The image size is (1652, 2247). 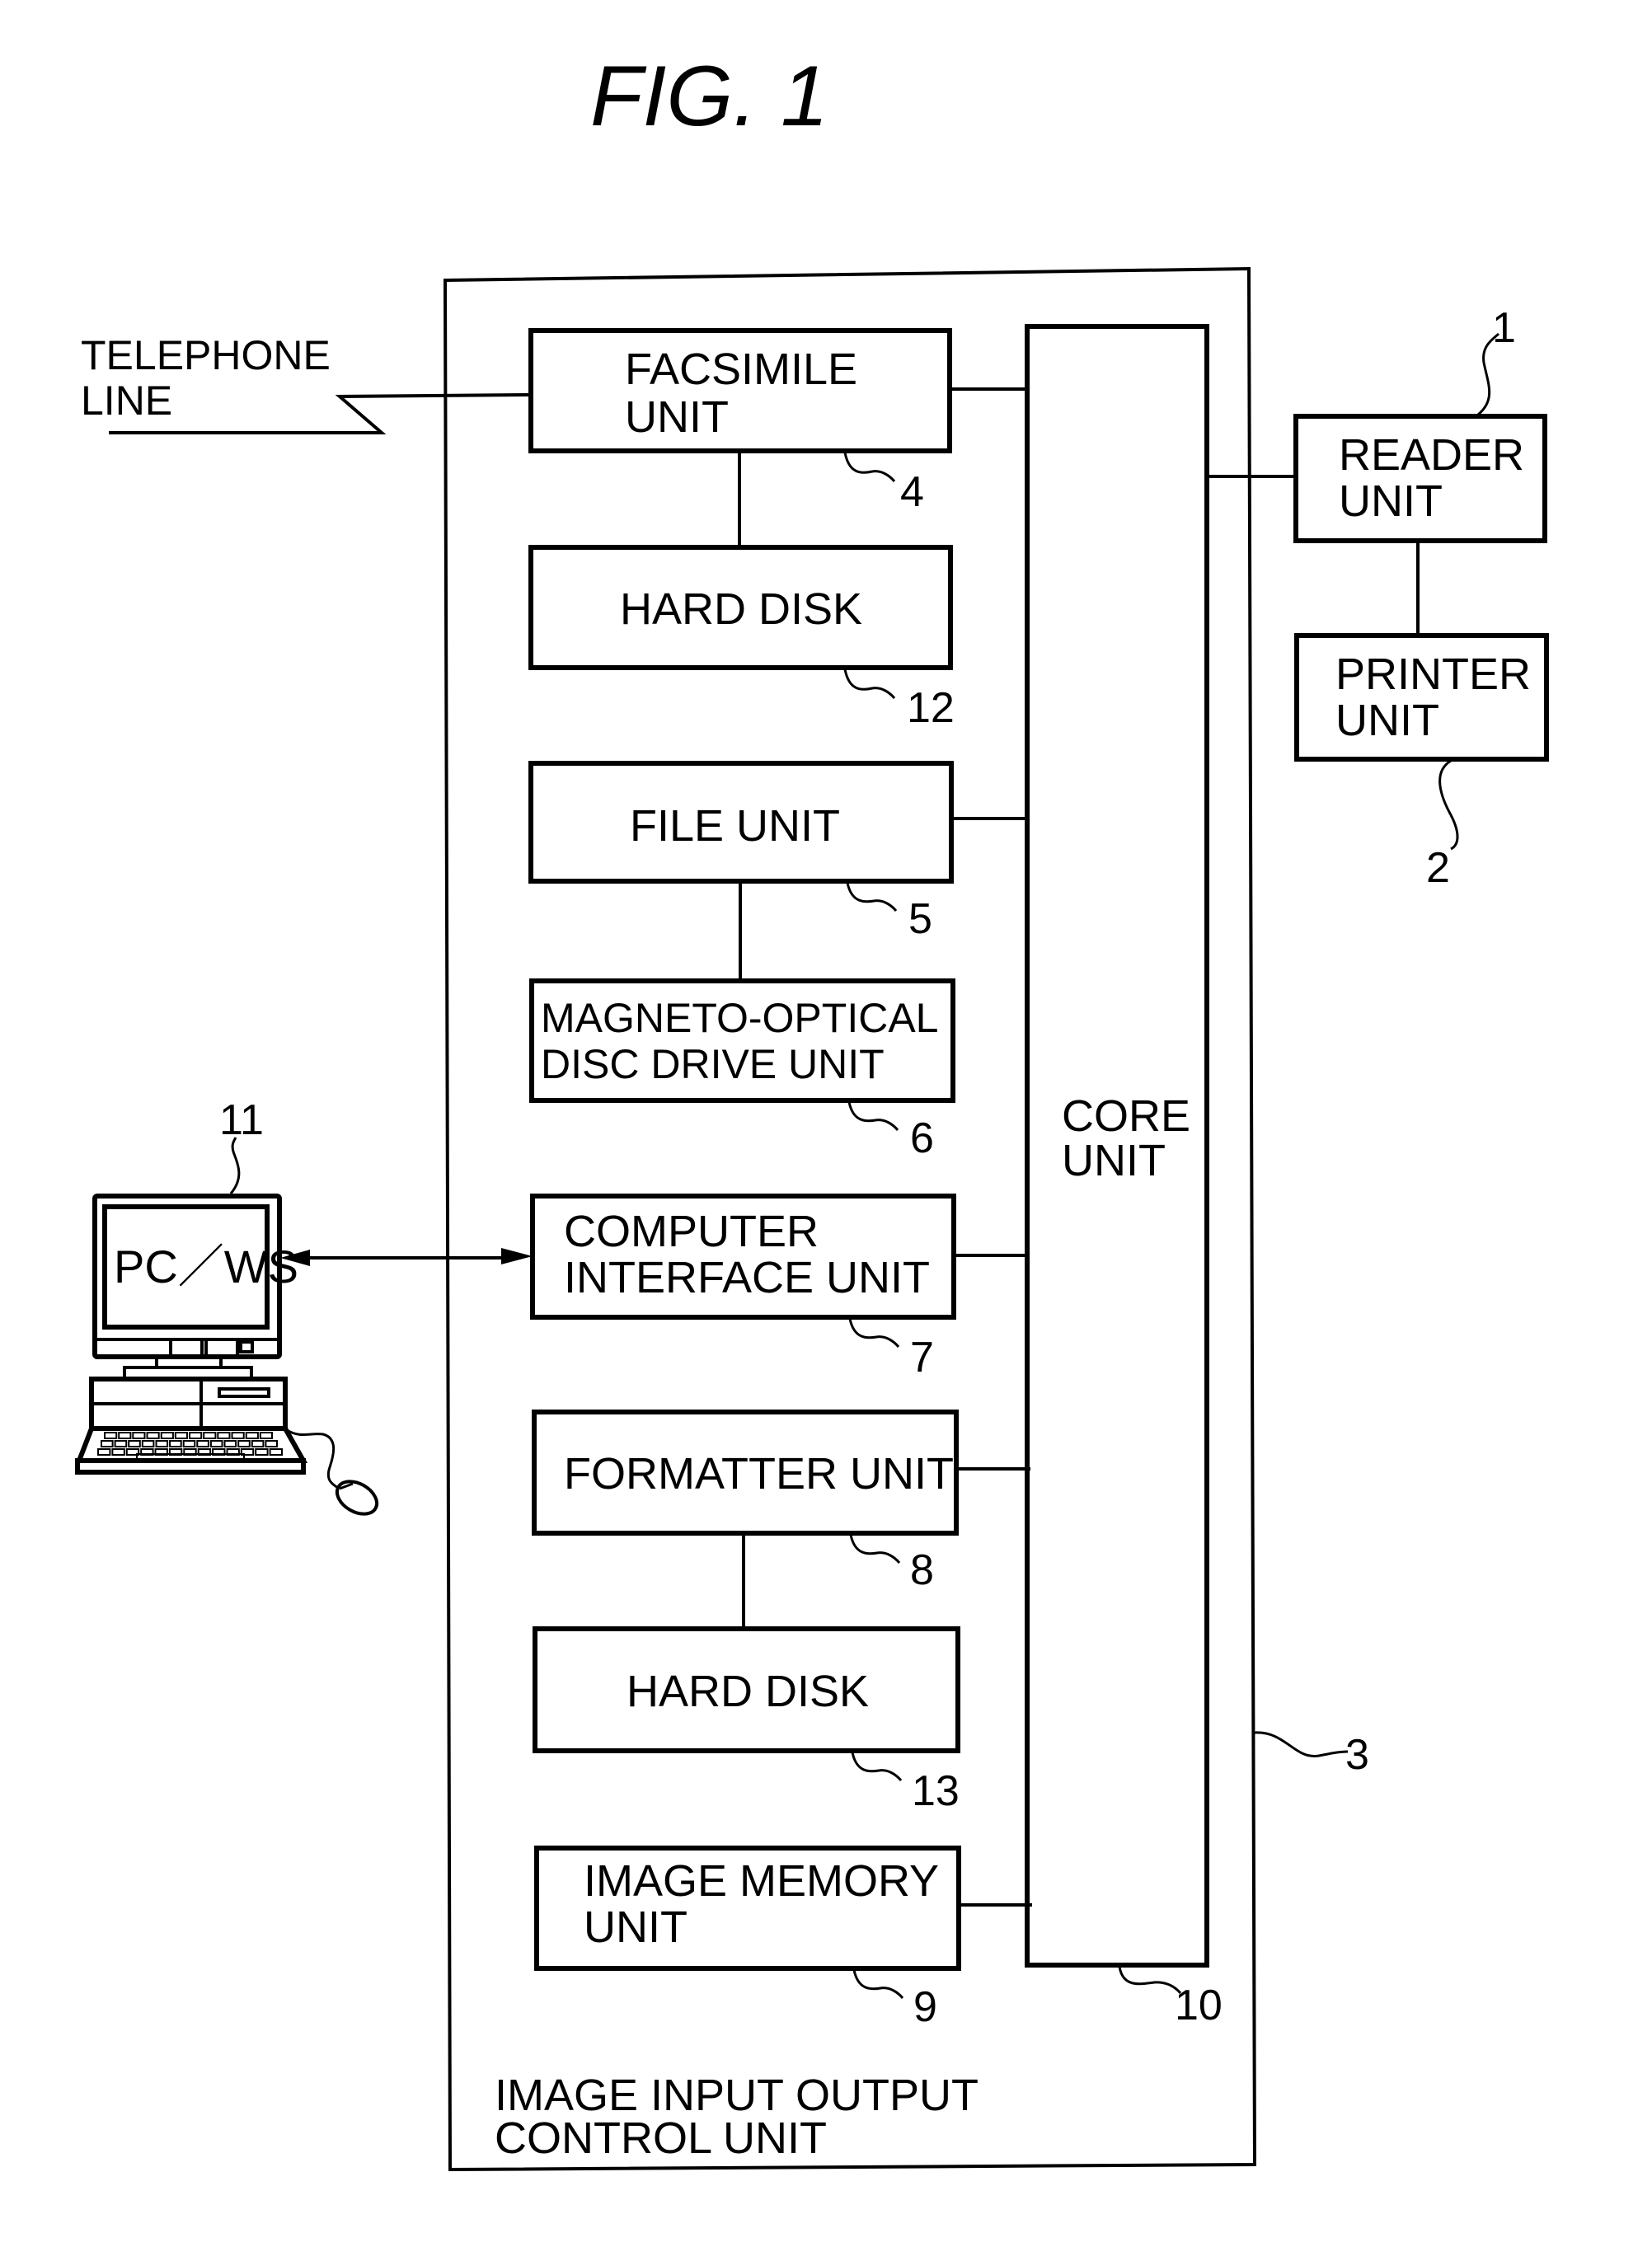 I want to click on reader-unit: READER UNIT 1, so click(x=1420, y=470).